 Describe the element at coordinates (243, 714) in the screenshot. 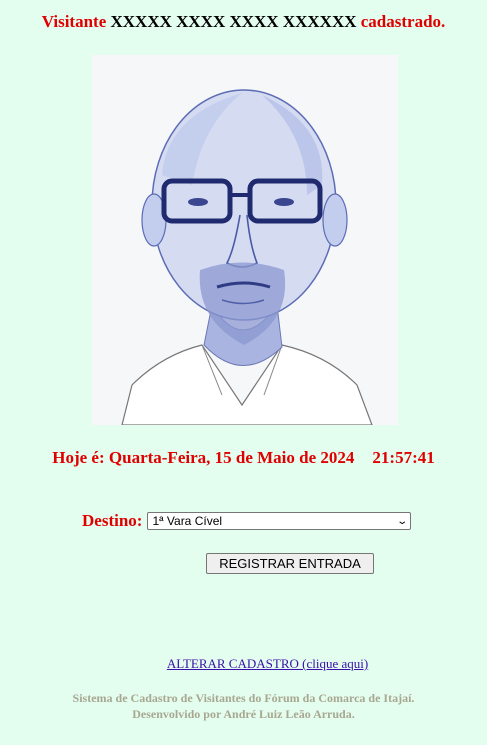

I see `footer-line-2: Desenvolvido por André Luiz Leão Arruda.` at that location.